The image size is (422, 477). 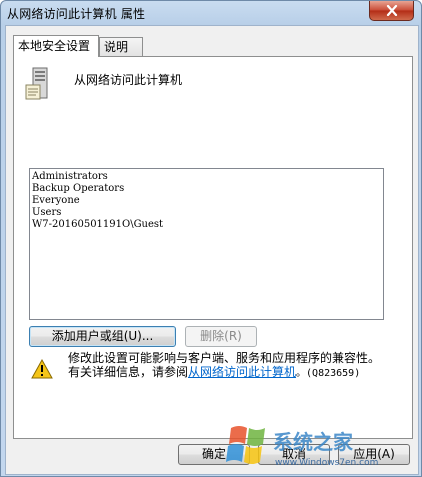 I want to click on warning-line-2: 有关详细信息，请参阅从网络访问此计算机。(Q823659), so click(x=224, y=373).